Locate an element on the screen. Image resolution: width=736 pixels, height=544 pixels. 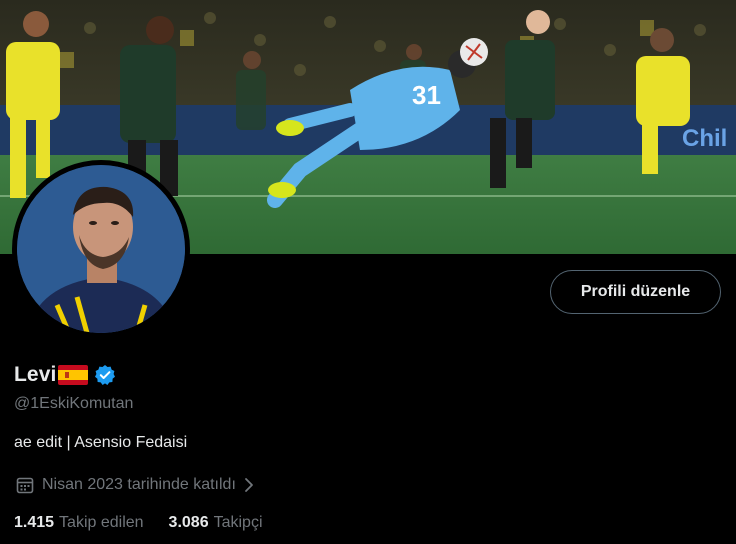
jersey-number: 31 is located at coordinates (426, 95).